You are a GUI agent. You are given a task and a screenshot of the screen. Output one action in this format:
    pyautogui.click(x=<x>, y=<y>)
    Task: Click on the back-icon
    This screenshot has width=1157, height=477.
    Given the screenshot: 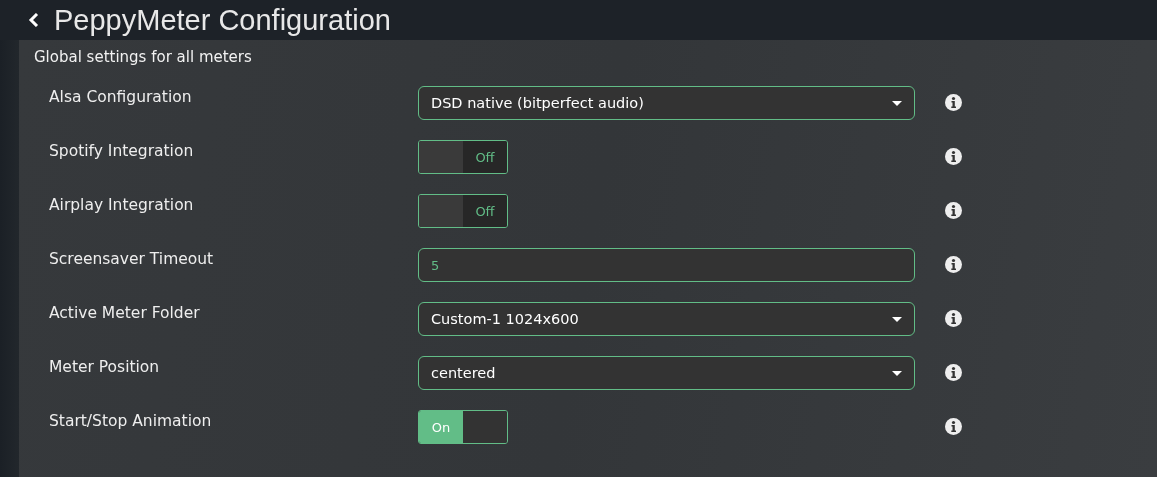 What is the action you would take?
    pyautogui.click(x=34, y=20)
    